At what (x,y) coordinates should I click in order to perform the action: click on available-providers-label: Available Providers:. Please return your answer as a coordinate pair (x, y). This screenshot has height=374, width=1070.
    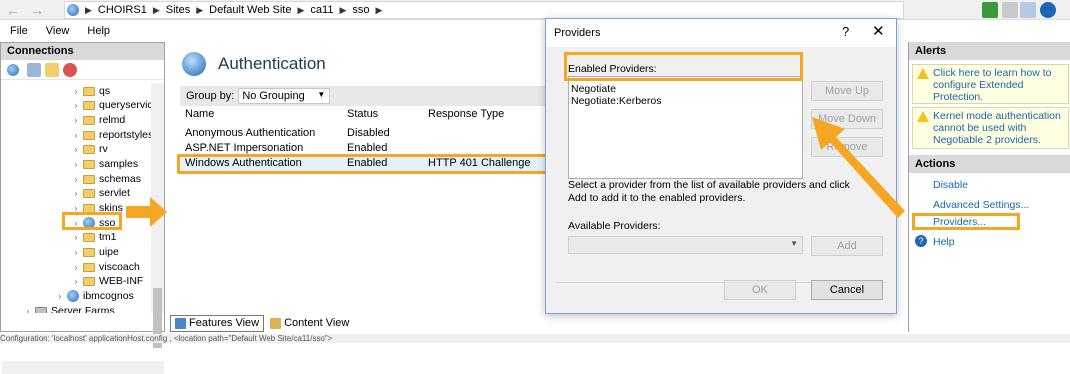
    Looking at the image, I should click on (614, 226).